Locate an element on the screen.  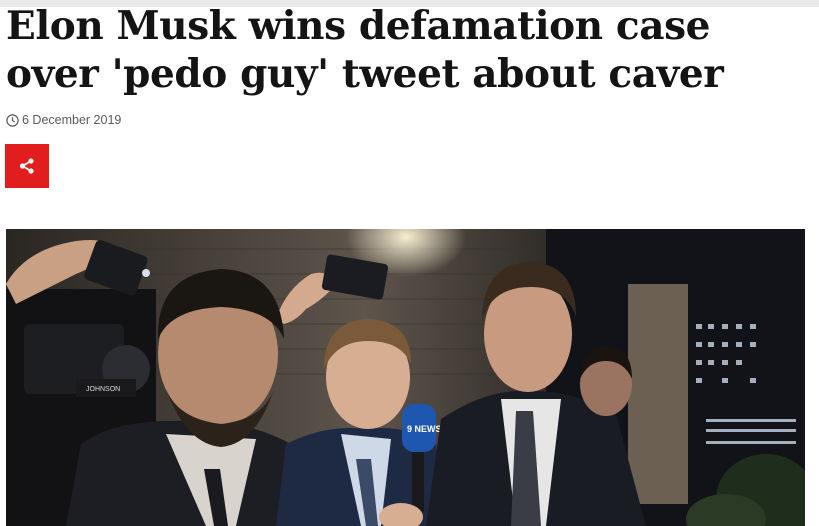
article-dateline: 6 December 2019 is located at coordinates (63, 120).